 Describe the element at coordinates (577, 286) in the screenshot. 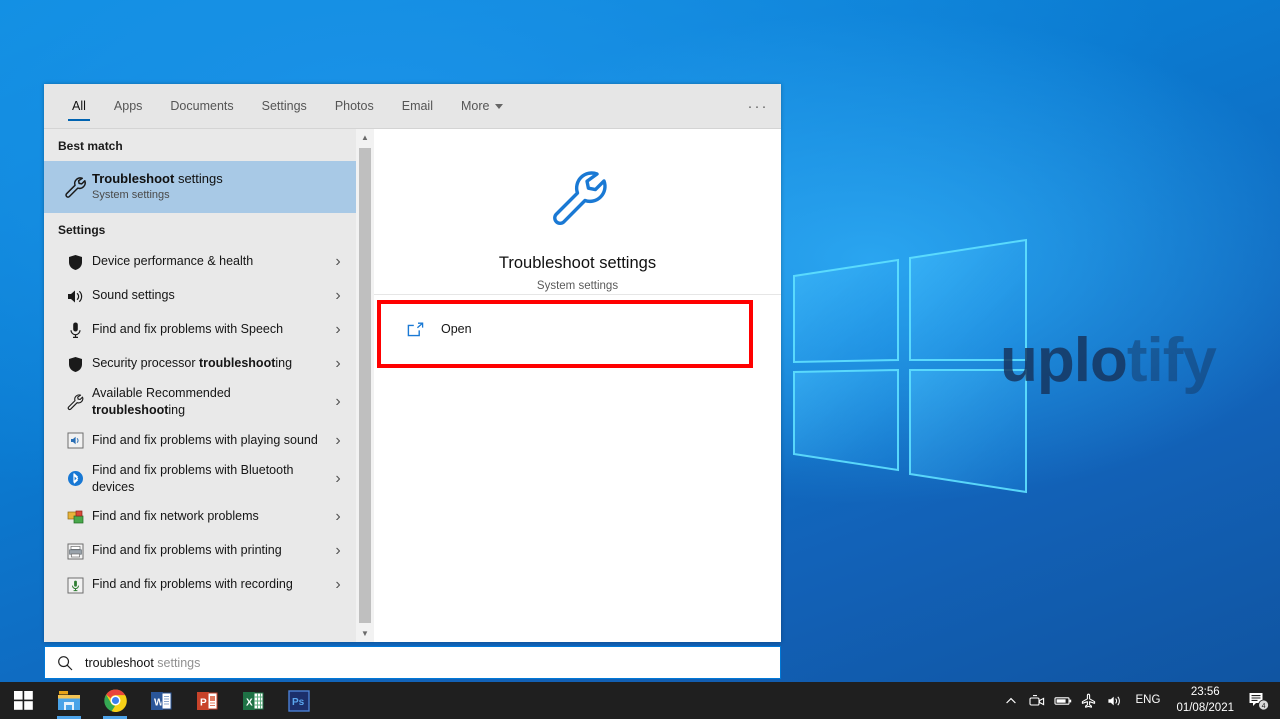

I see `preview-subtitle: System settings` at that location.